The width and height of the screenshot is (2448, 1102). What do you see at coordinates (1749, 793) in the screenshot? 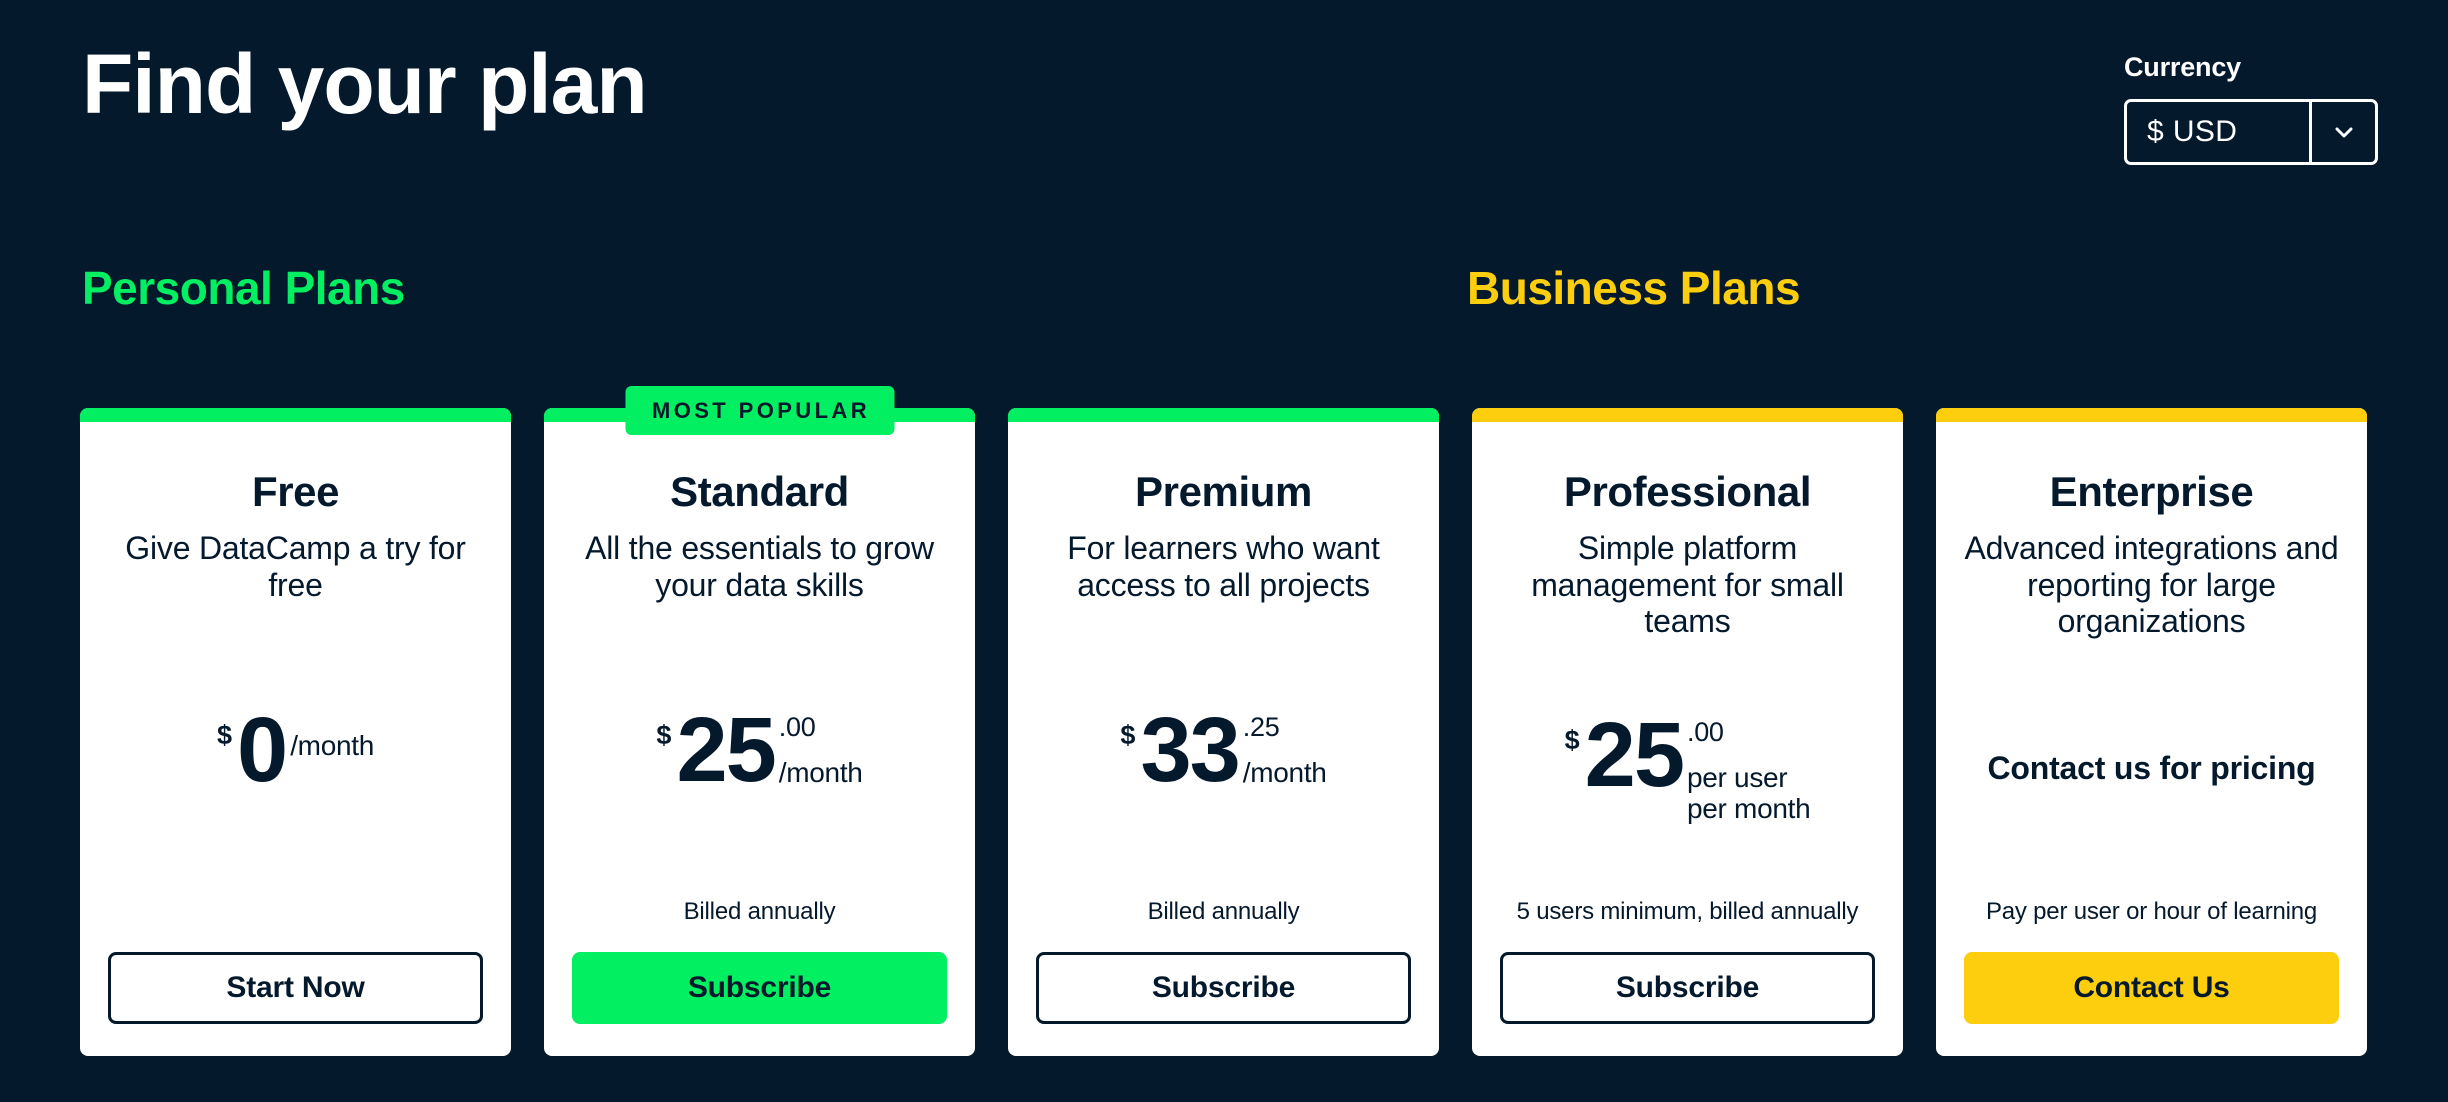
I see `price-period: per user per month` at bounding box center [1749, 793].